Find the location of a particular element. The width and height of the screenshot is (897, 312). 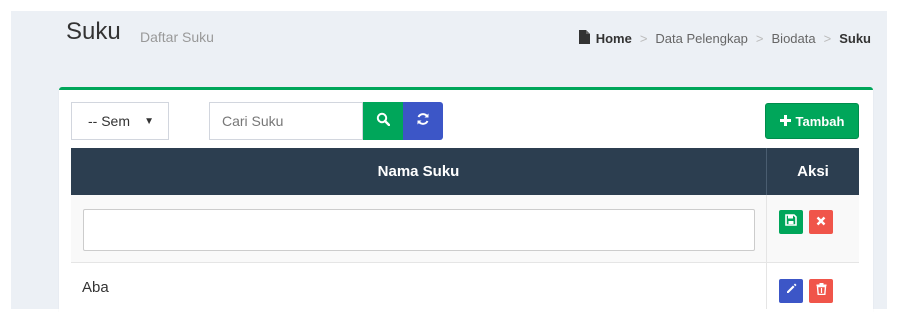

refresh-icon is located at coordinates (423, 121).